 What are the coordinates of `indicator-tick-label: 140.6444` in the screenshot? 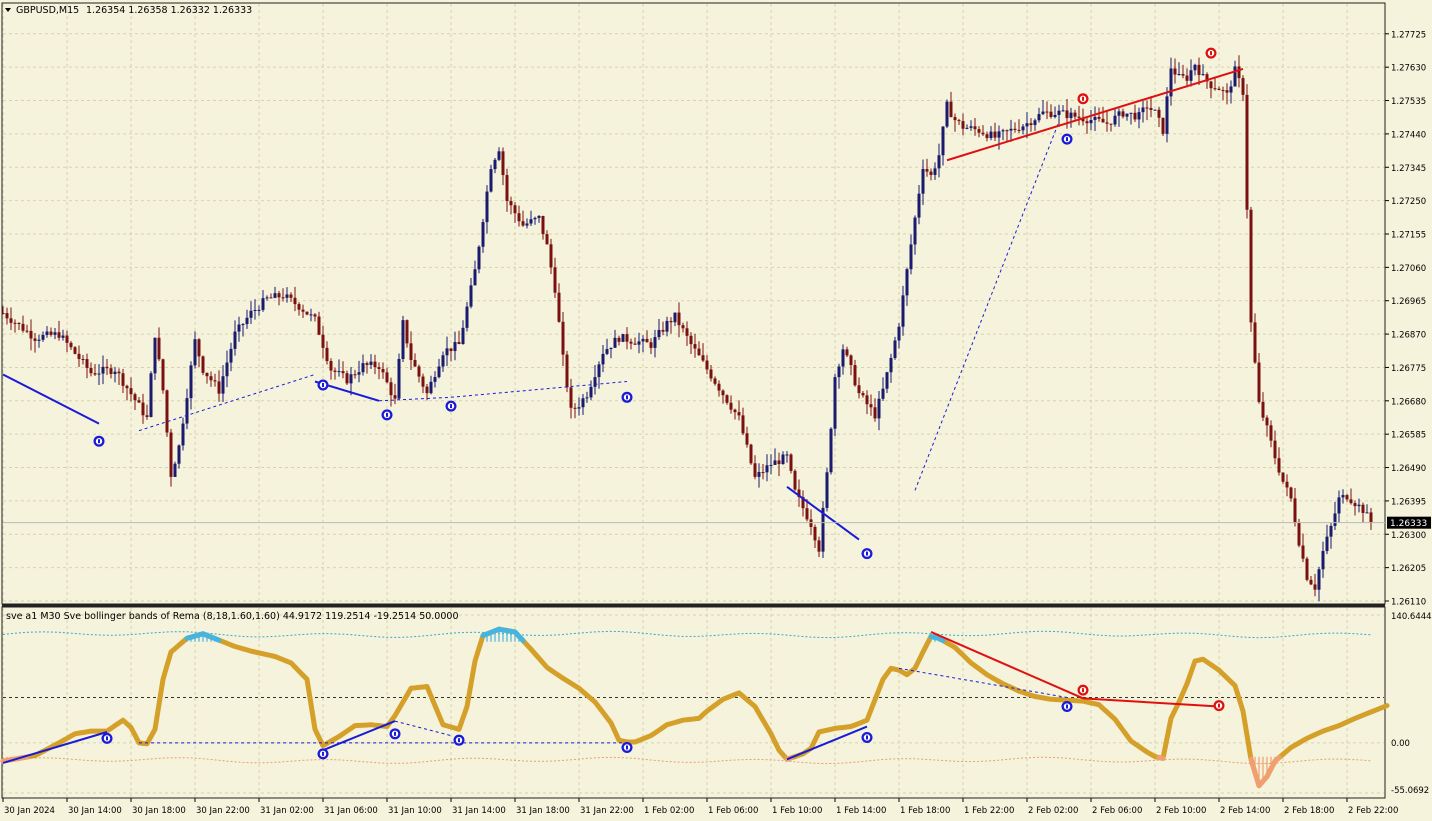 It's located at (1411, 617).